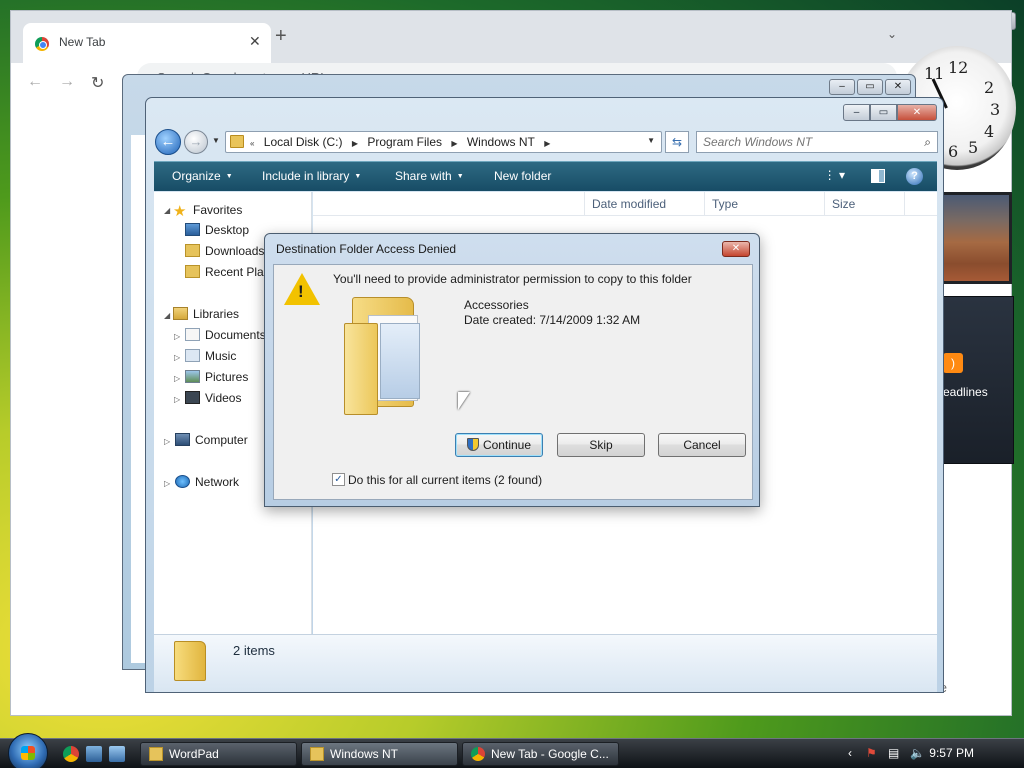  I want to click on apply-to-all-label: Do this for all current items (2 found), so click(445, 480).